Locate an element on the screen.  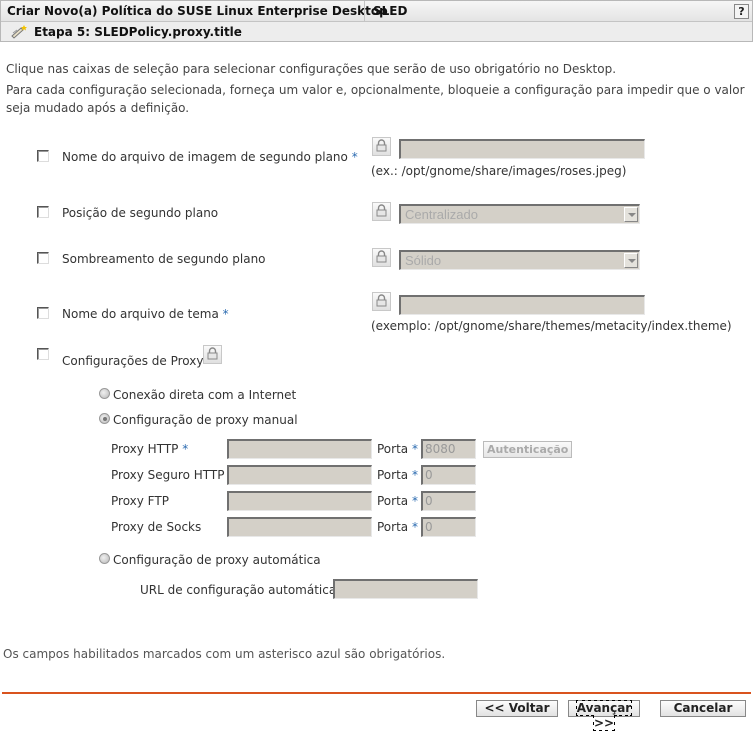
proxy-http-label-text: Proxy HTTP is located at coordinates (145, 449).